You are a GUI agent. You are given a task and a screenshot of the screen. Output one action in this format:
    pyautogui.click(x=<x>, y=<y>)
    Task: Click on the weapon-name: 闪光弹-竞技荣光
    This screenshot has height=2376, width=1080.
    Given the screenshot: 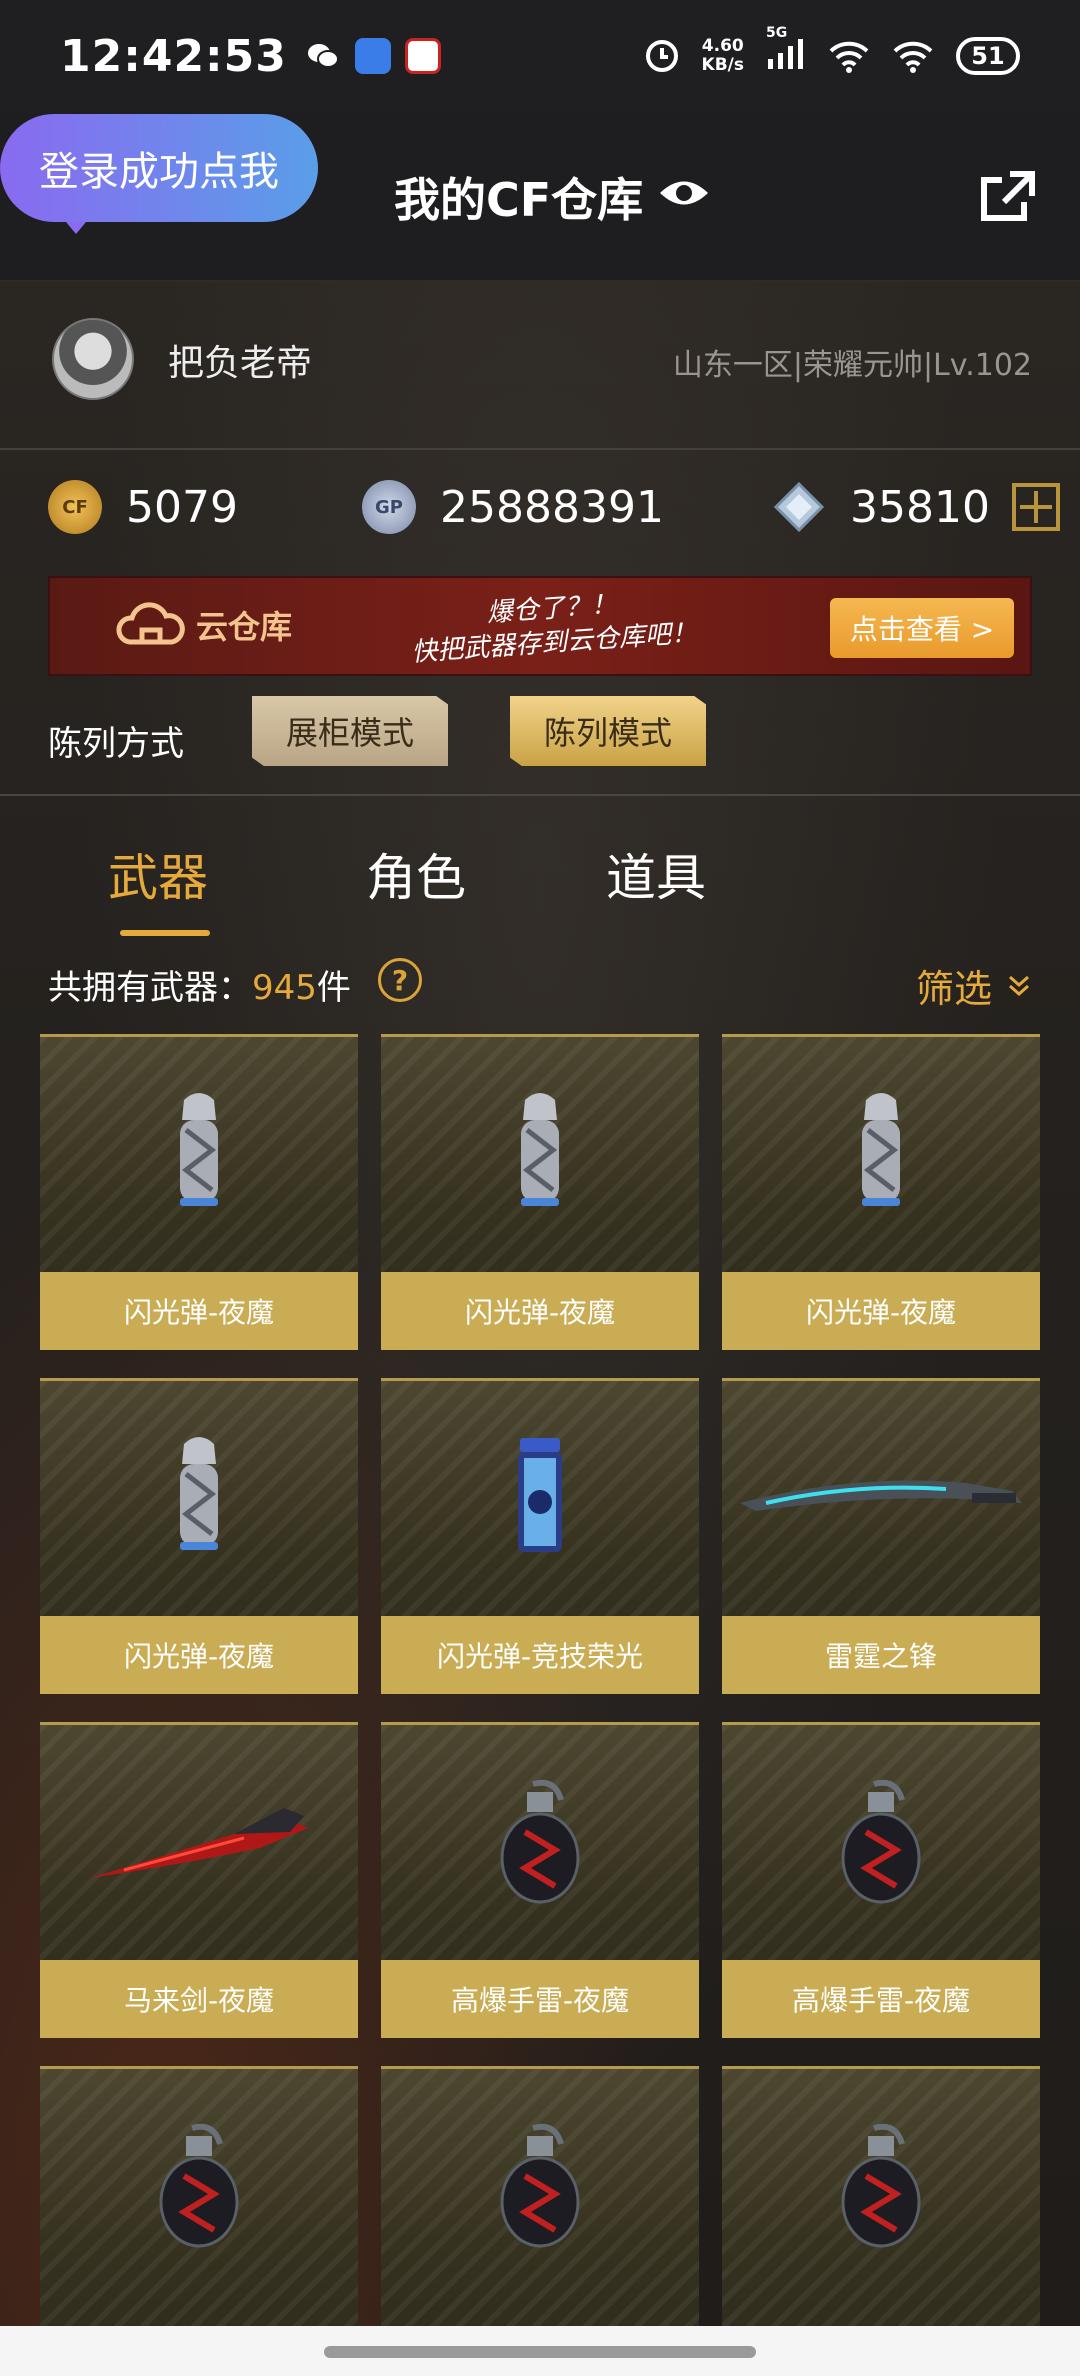 What is the action you would take?
    pyautogui.click(x=540, y=1655)
    